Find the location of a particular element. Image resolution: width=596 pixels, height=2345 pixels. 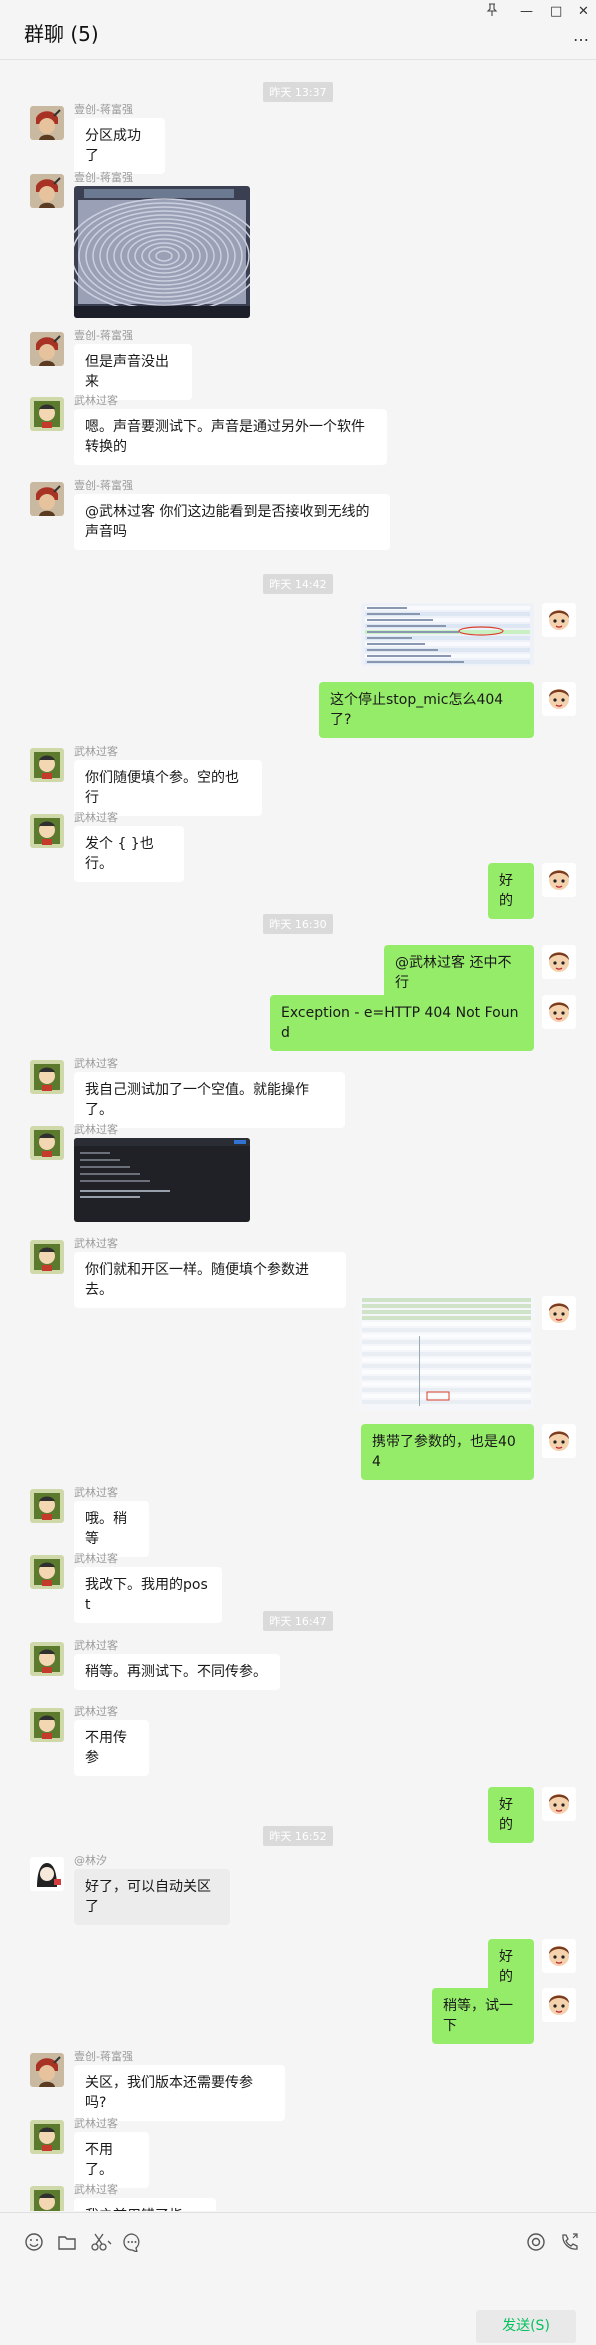

pin-icon is located at coordinates (492, 13).